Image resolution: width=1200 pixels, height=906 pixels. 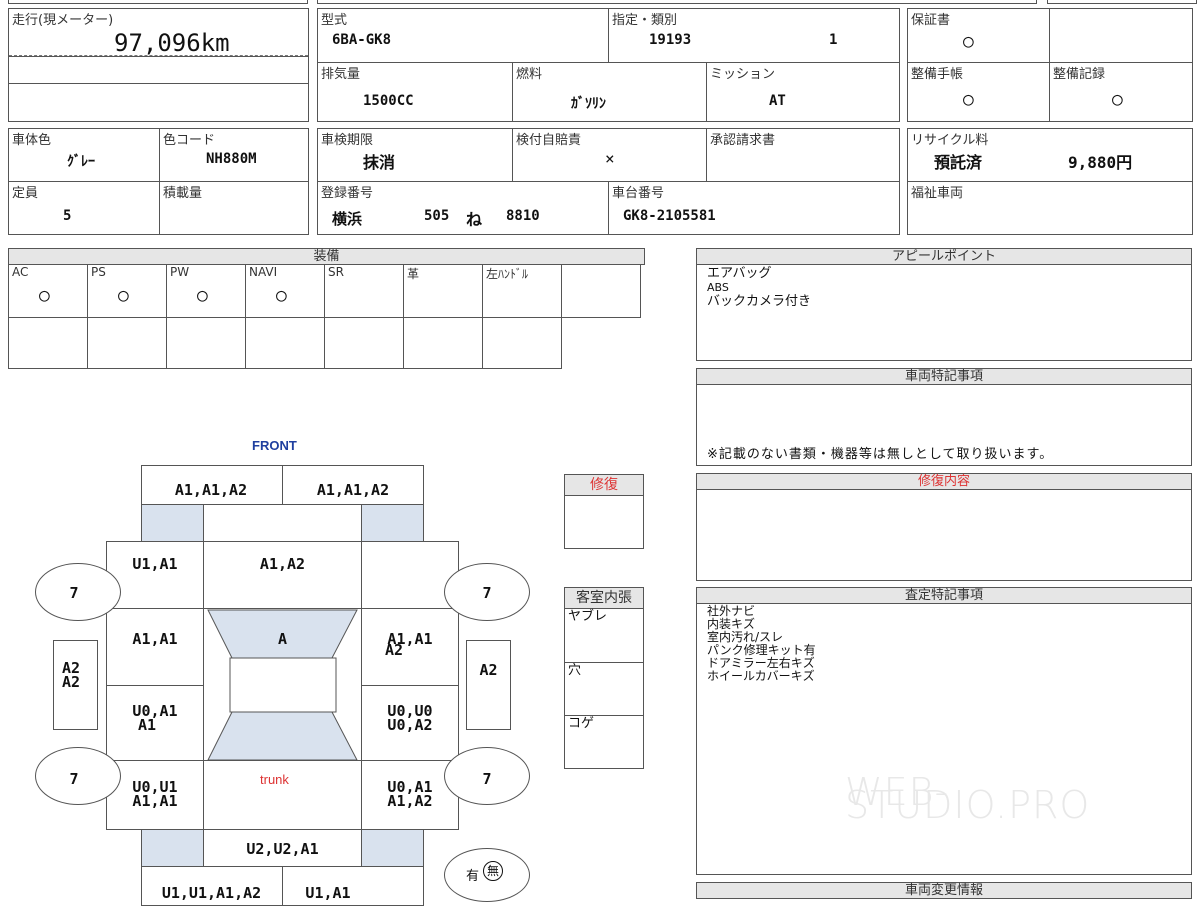 I want to click on mission-cell: ミッション AT, so click(x=803, y=92).